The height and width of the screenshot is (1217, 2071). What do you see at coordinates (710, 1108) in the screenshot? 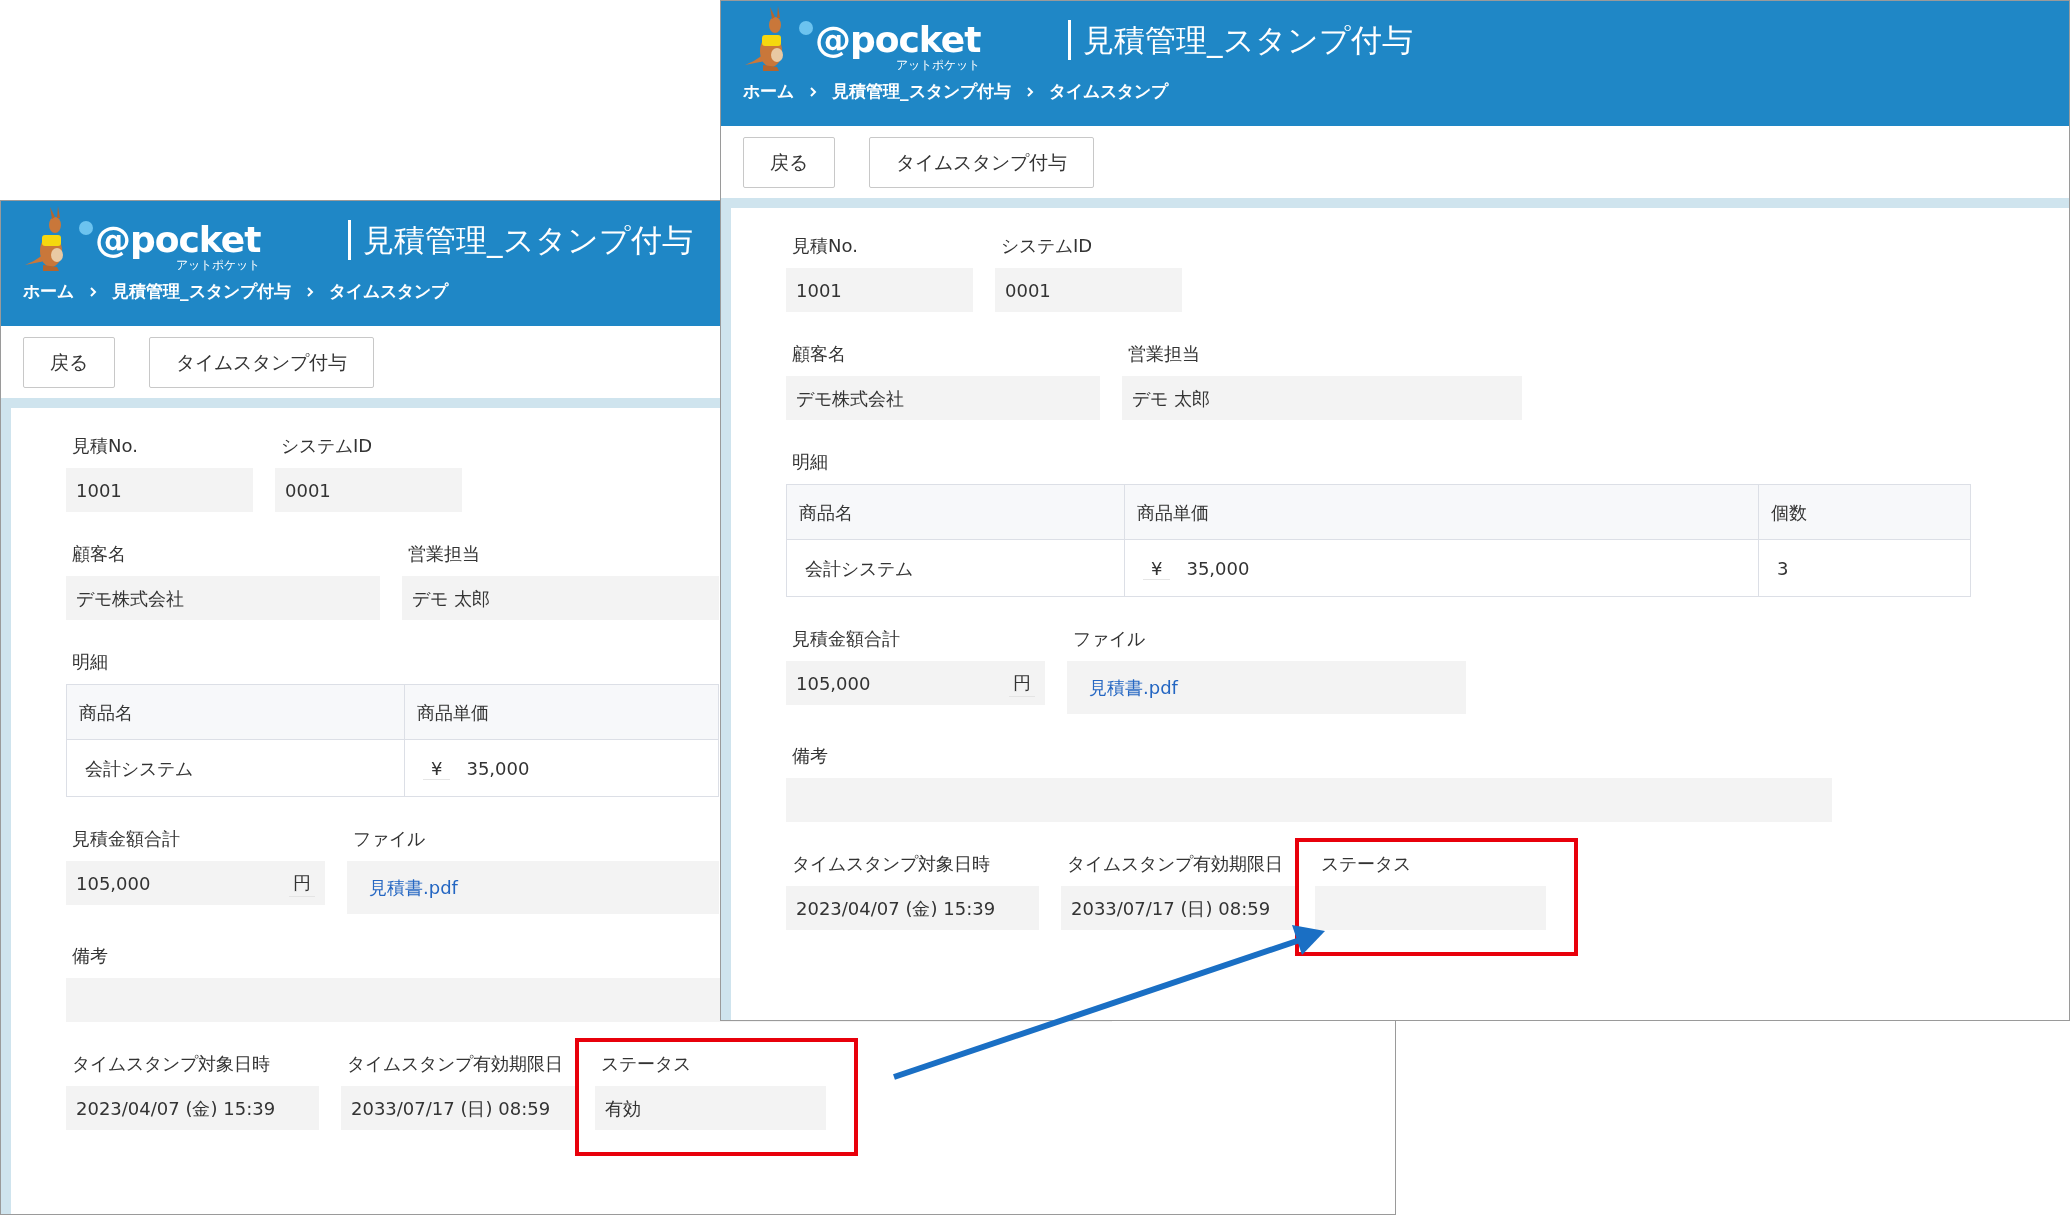
I see `value-field: 有効` at bounding box center [710, 1108].